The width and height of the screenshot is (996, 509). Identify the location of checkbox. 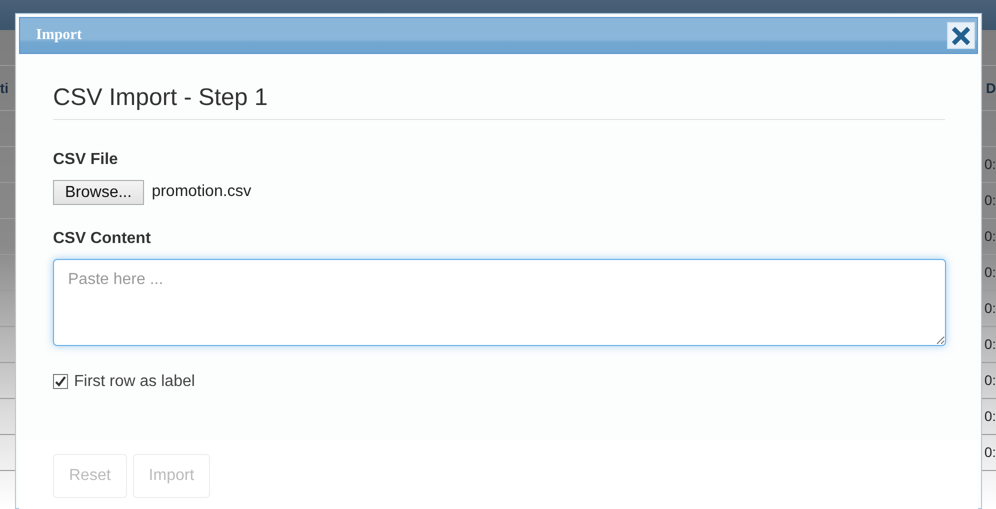
(60, 382).